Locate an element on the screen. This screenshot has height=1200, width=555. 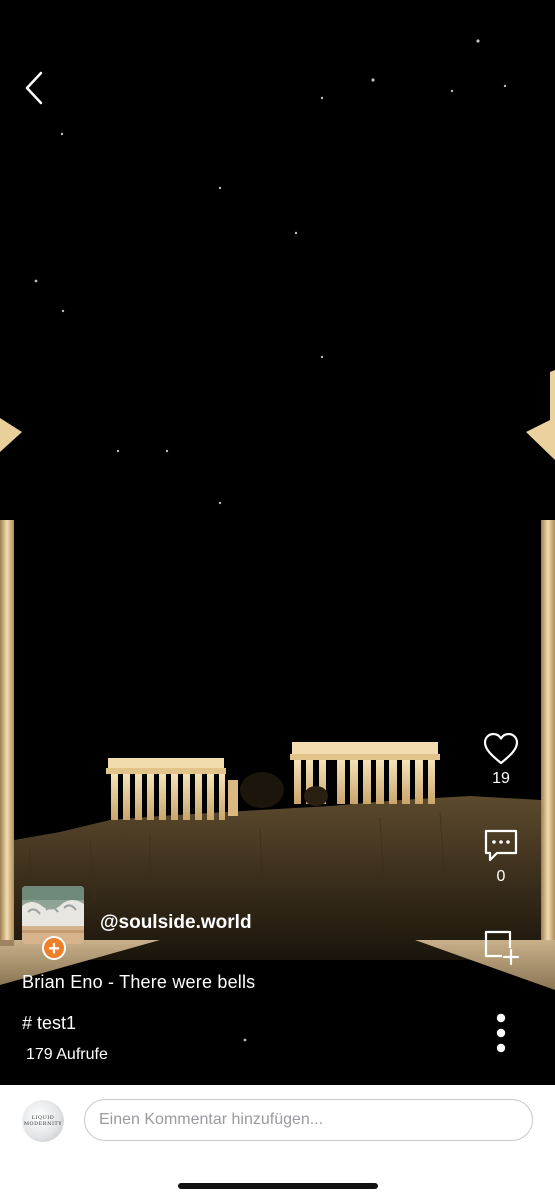
view-count: 179 Aufrufe is located at coordinates (67, 1054).